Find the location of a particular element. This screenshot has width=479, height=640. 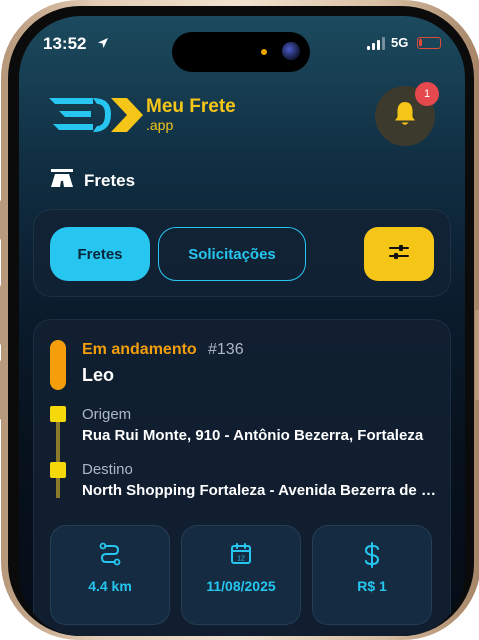

notification-badge: 1 is located at coordinates (427, 94).